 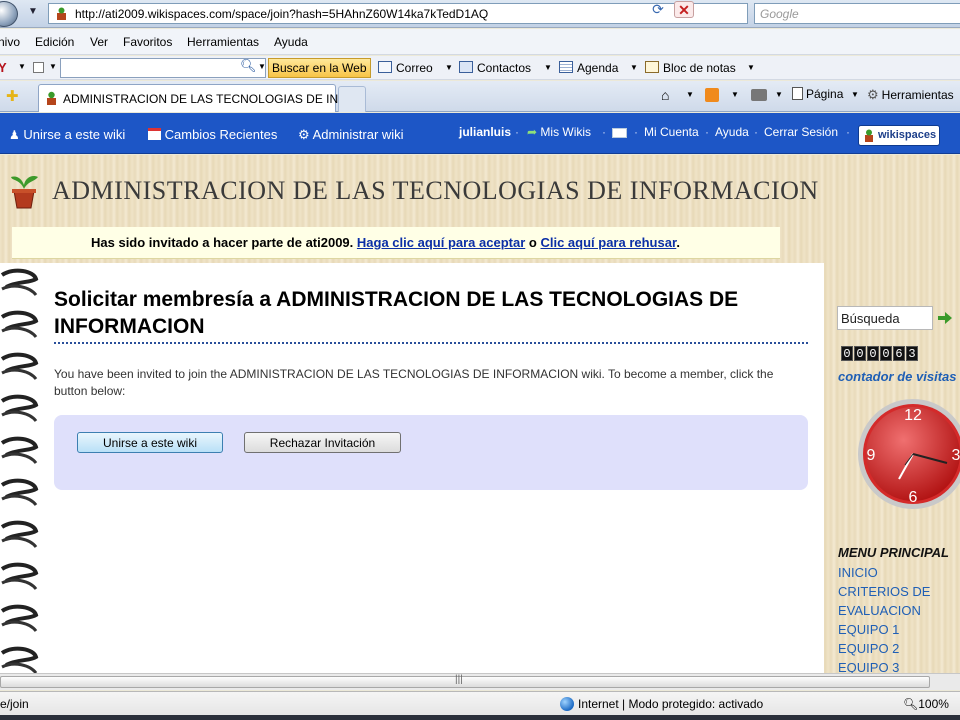 I want to click on toolbar-contacts: Contactos, so click(x=495, y=68).